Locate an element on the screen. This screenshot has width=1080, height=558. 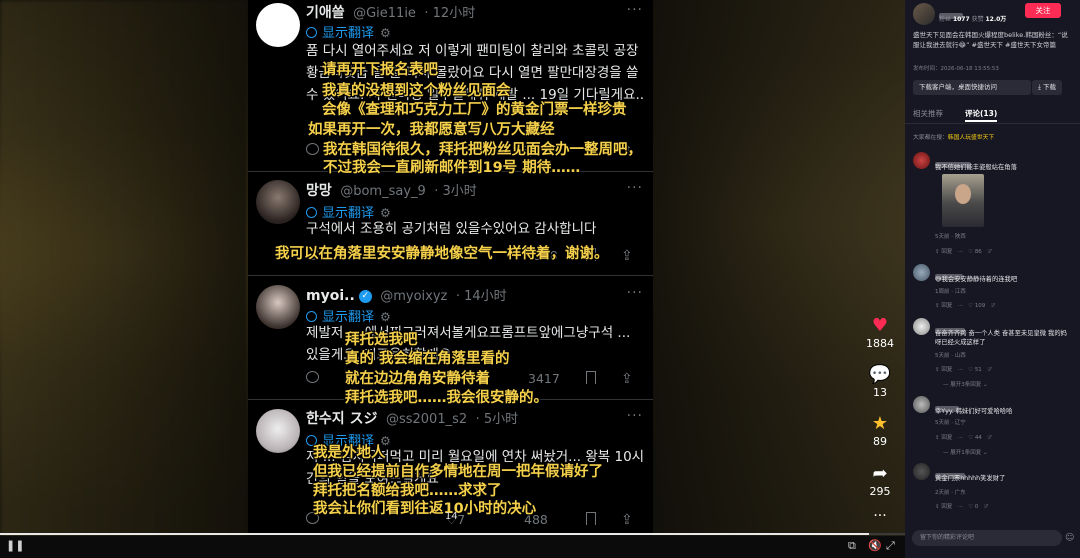
share-count: 295 is located at coordinates (880, 491).